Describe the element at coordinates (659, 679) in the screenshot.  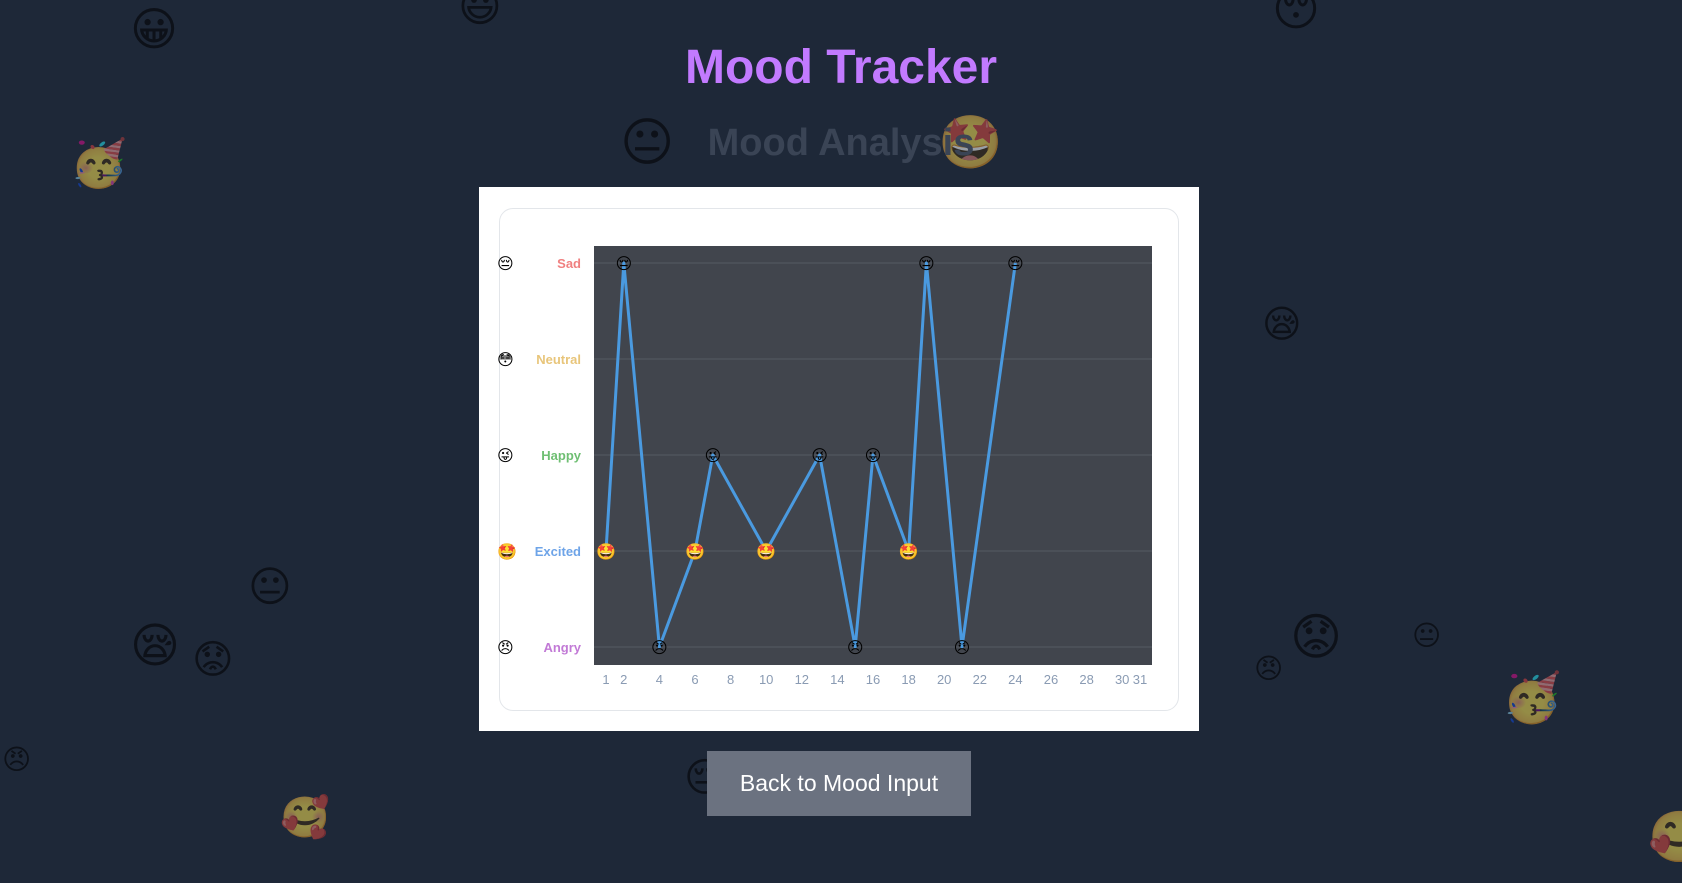
I see `x-tick-label: 4` at that location.